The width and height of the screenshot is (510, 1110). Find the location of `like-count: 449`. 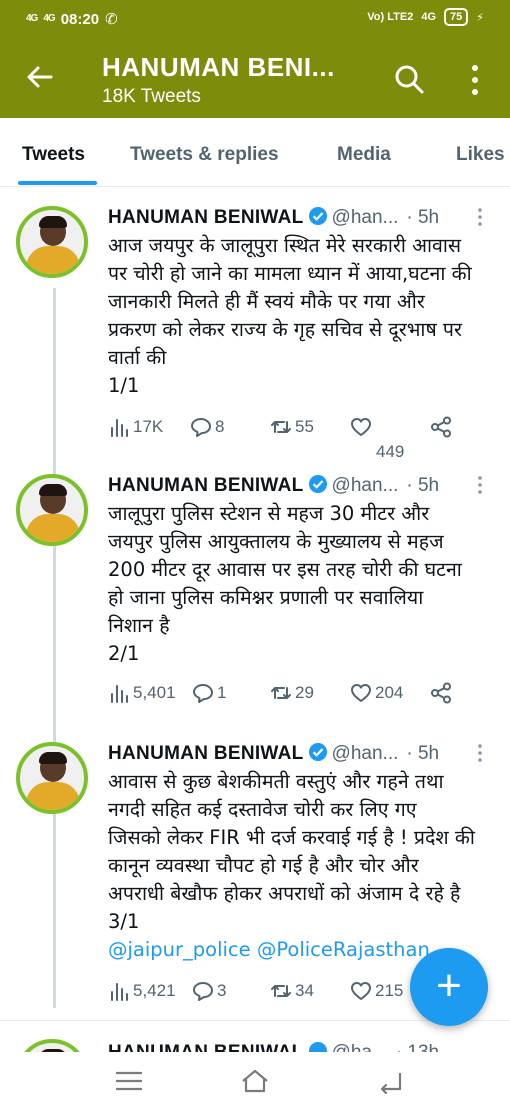

like-count: 449 is located at coordinates (390, 451).